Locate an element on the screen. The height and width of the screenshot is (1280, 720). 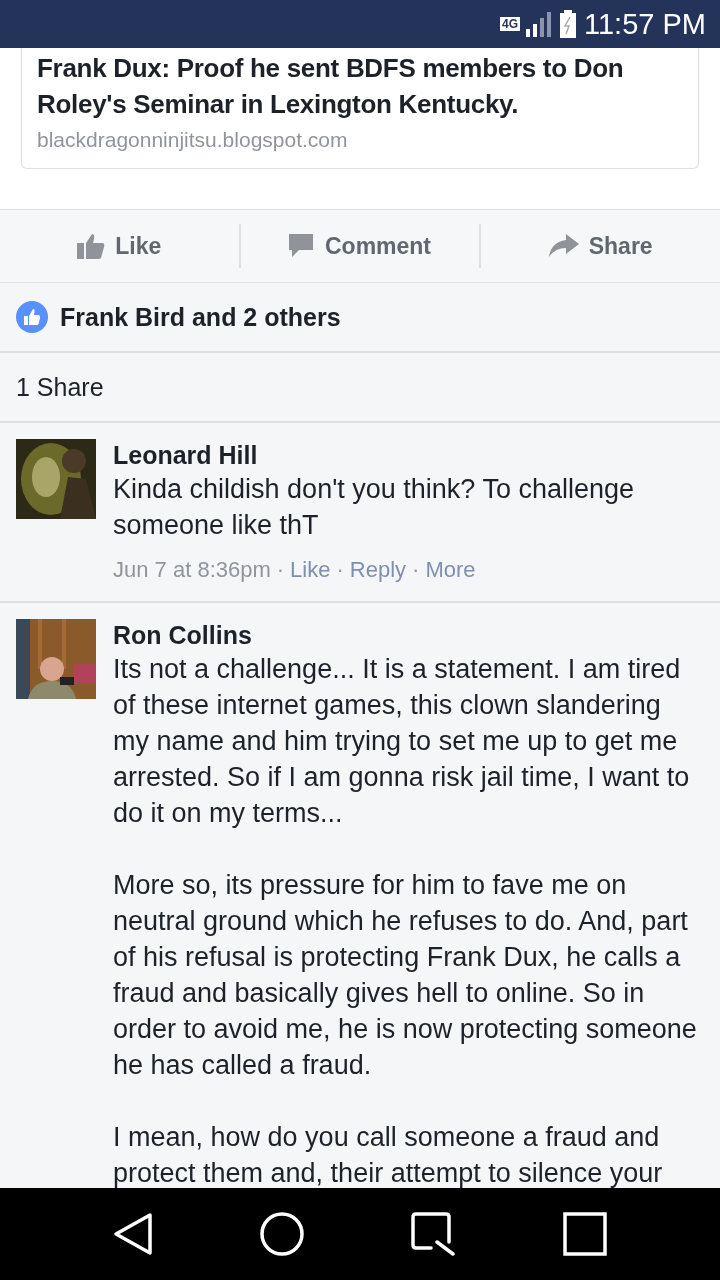
likes-summary: Frank Bird and 2 others is located at coordinates (200, 317).